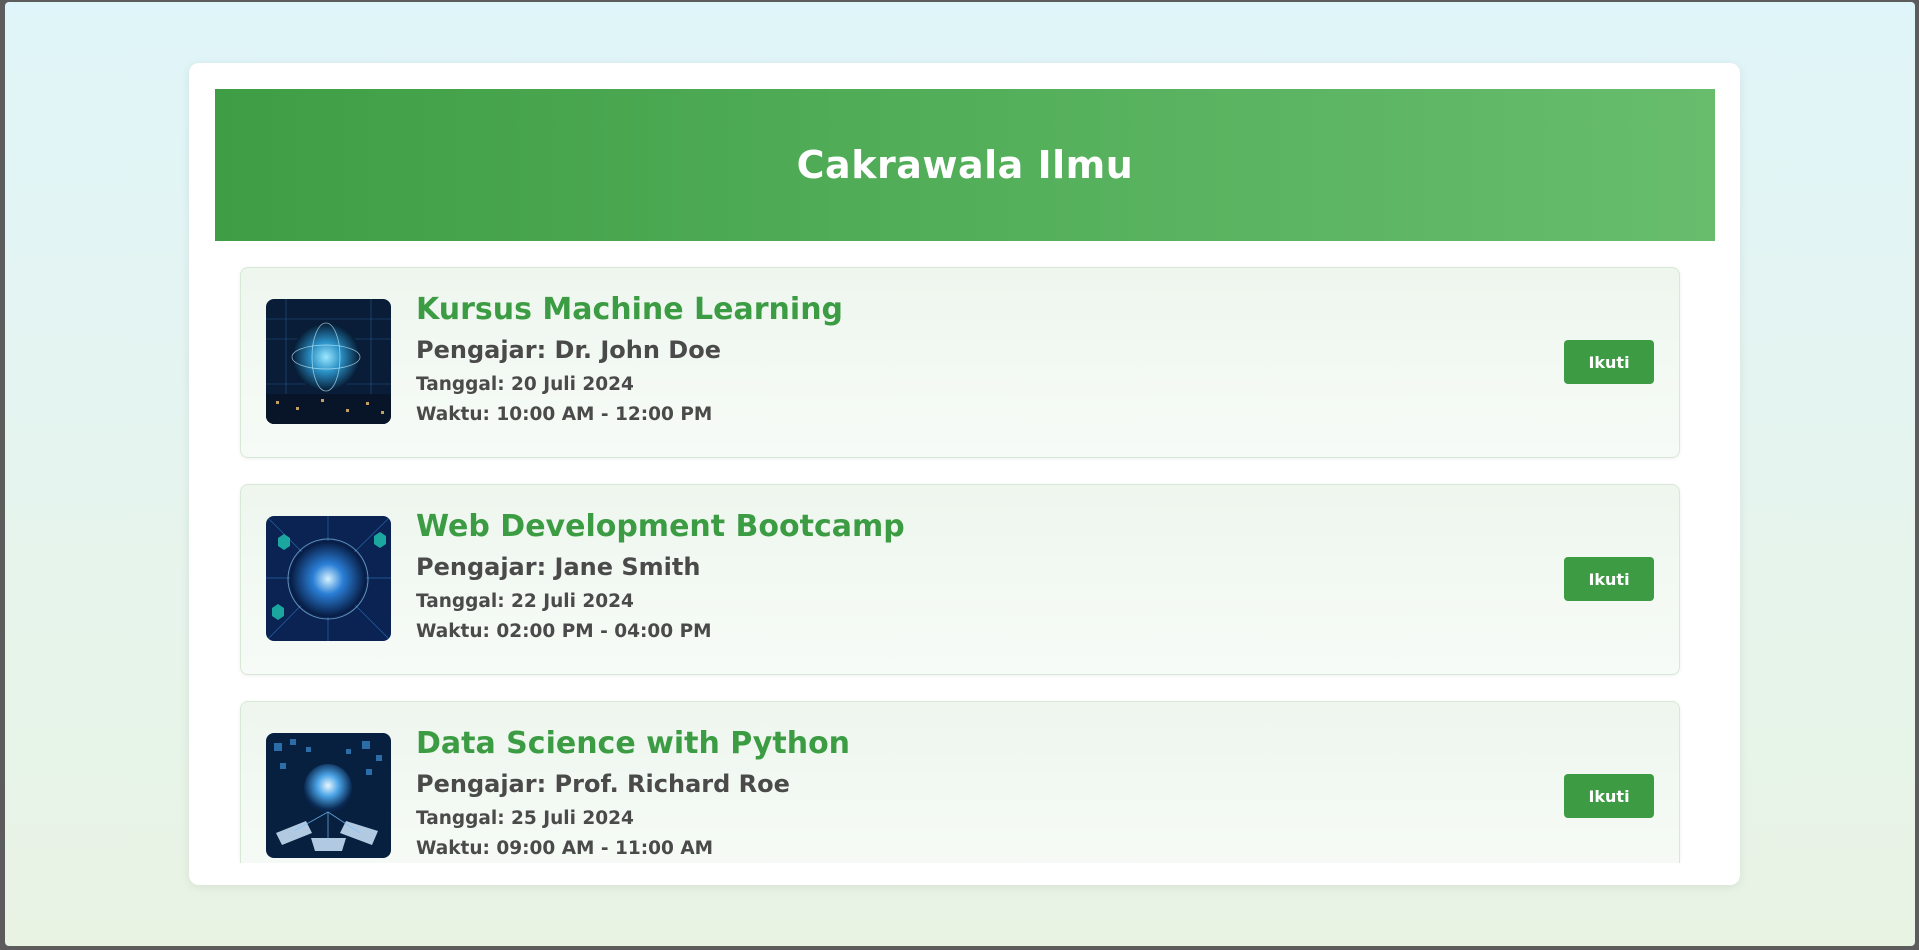  I want to click on course-time: Waktu: 02:00 PM - 04:00 PM, so click(564, 631).